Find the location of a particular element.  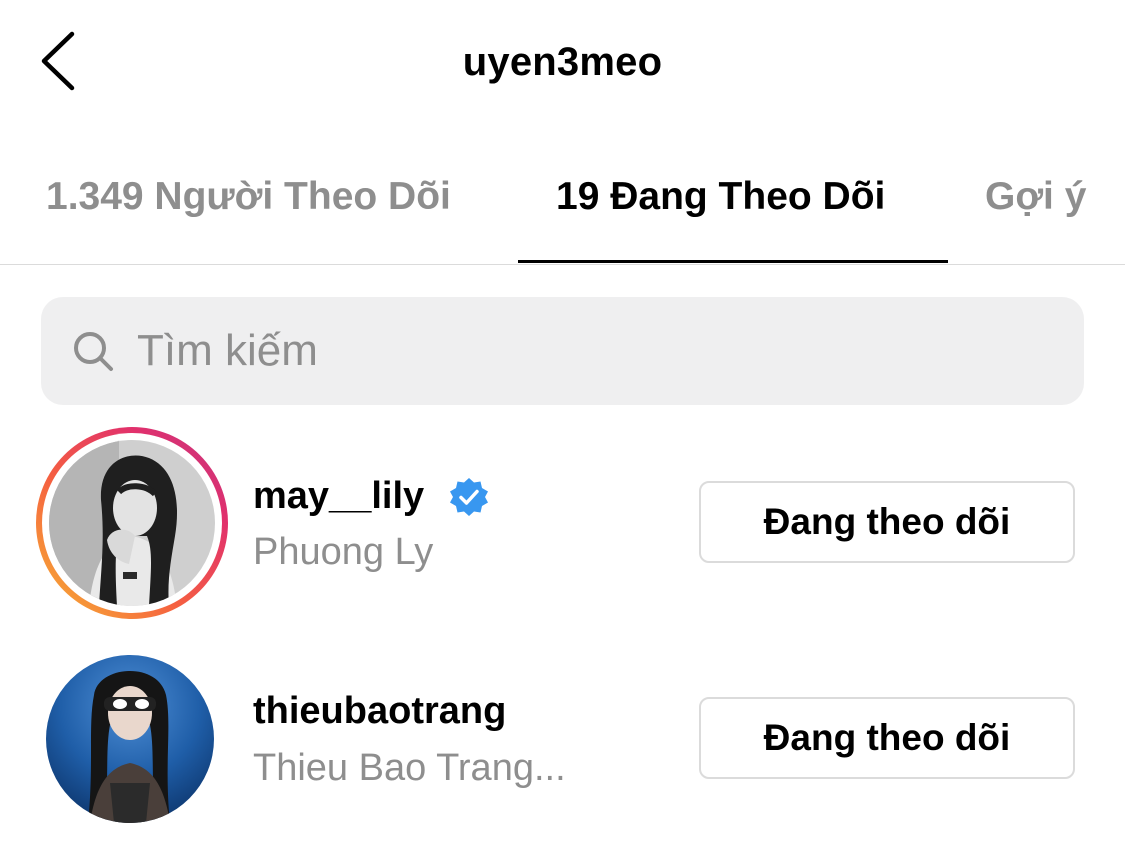

full-name: Phuong Ly is located at coordinates (343, 552).